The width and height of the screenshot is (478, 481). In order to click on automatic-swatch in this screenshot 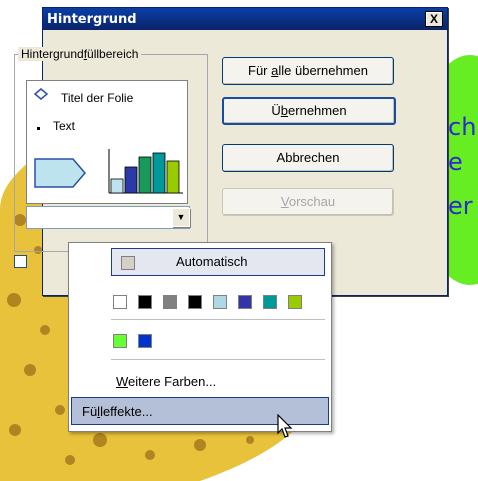, I will do `click(128, 263)`.